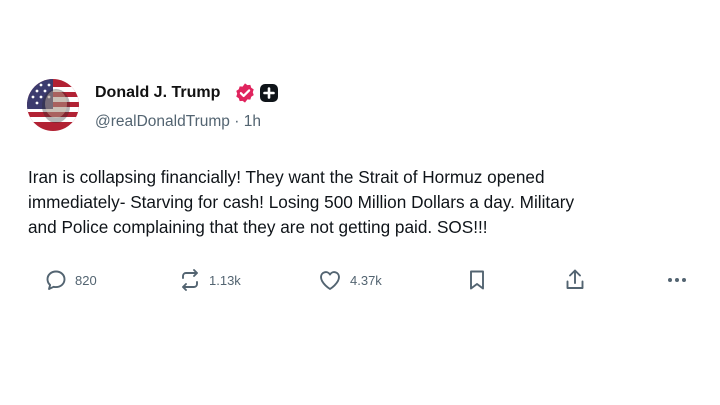 The width and height of the screenshot is (720, 405). I want to click on more-icon, so click(677, 280).